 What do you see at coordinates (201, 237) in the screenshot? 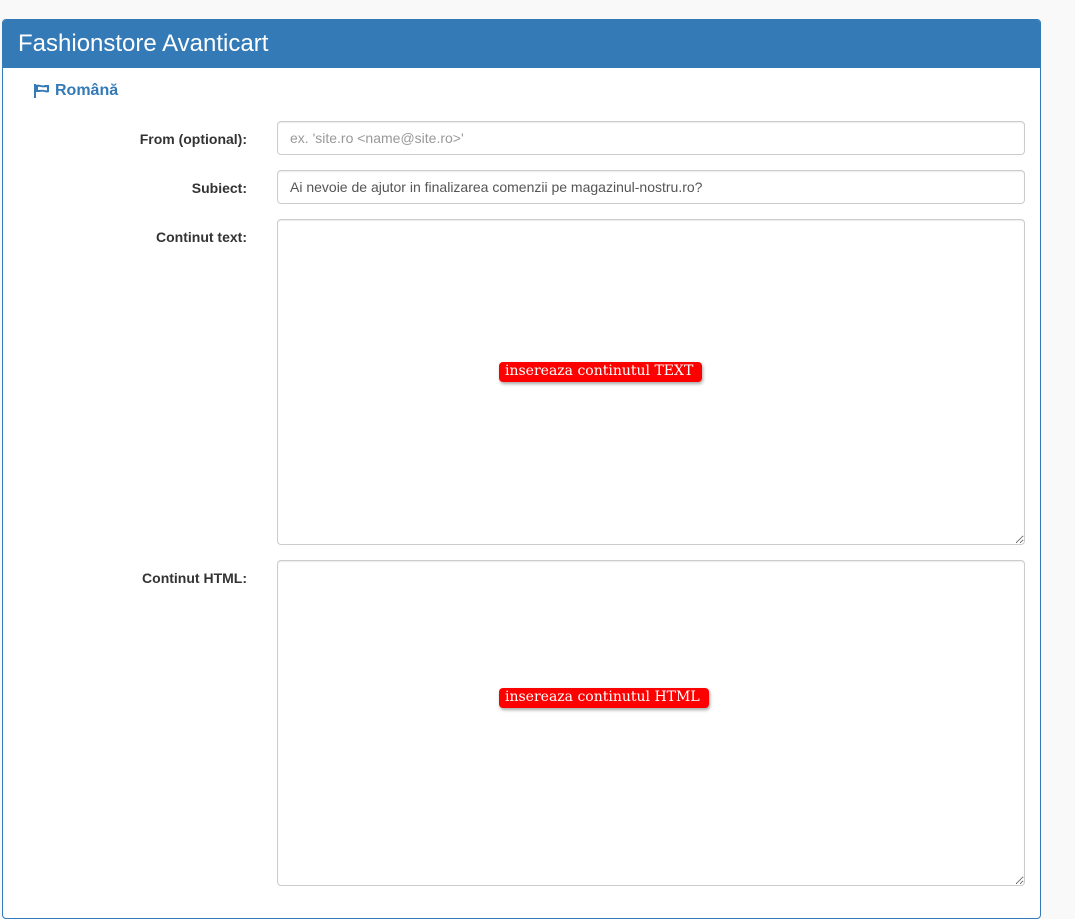
I see `text-content-label: Continut text:` at bounding box center [201, 237].